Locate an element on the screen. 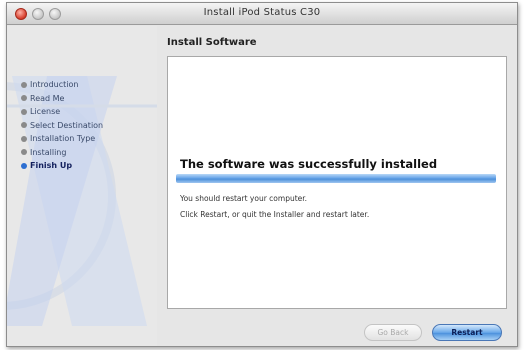  step-label: Read Me is located at coordinates (47, 98).